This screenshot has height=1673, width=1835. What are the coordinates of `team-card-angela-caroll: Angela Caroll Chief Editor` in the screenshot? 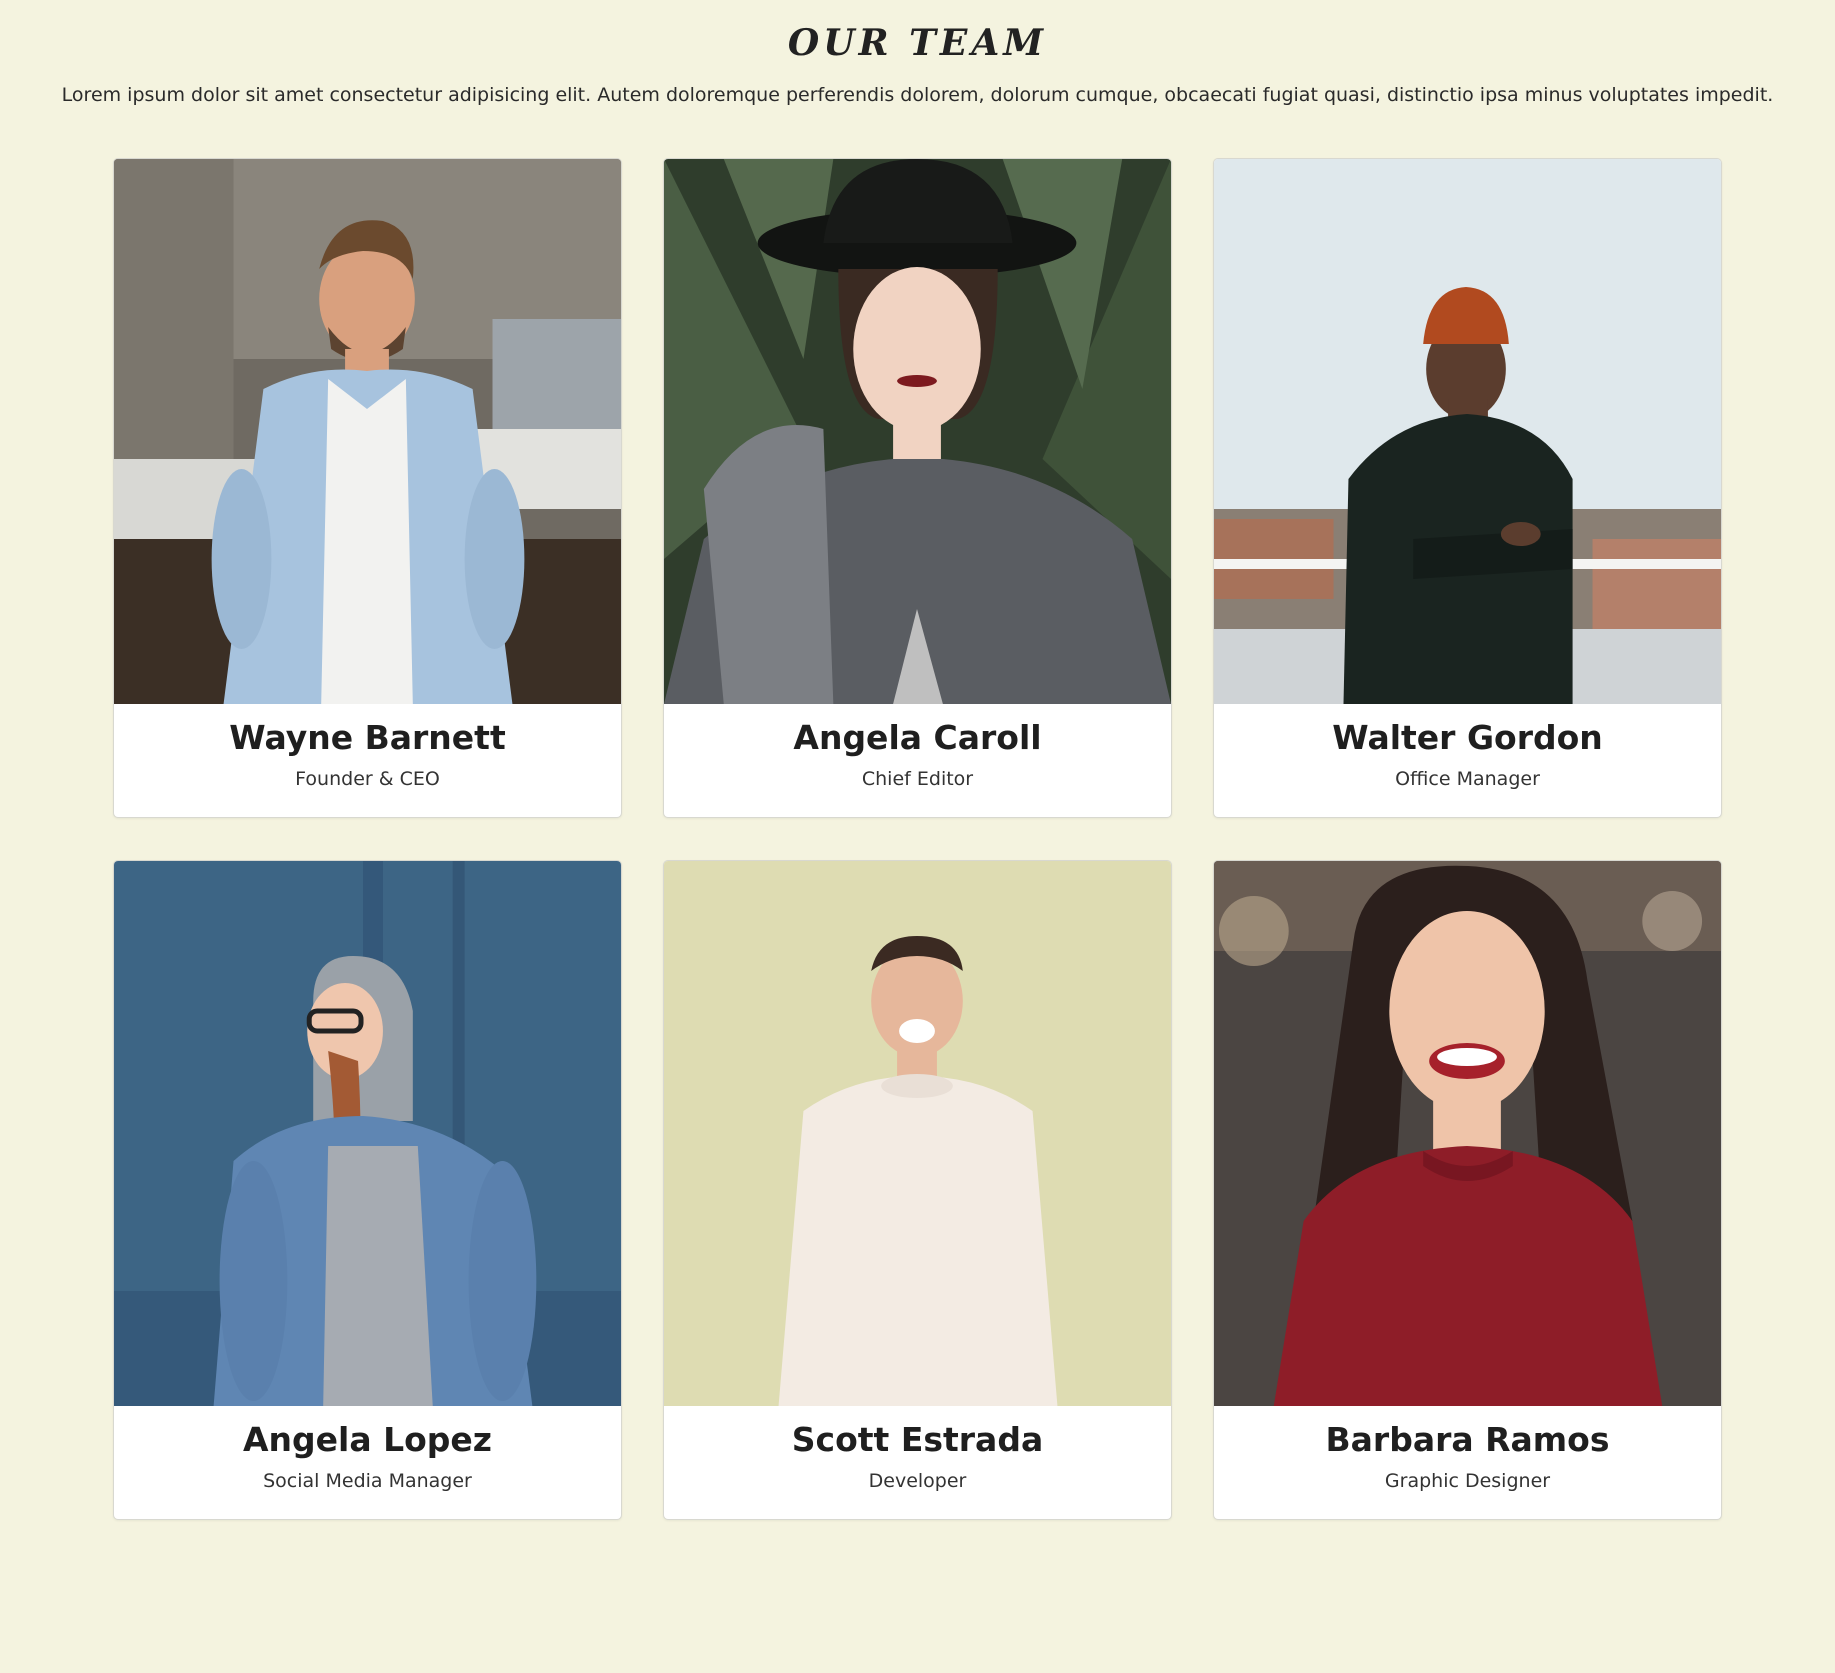 It's located at (917, 488).